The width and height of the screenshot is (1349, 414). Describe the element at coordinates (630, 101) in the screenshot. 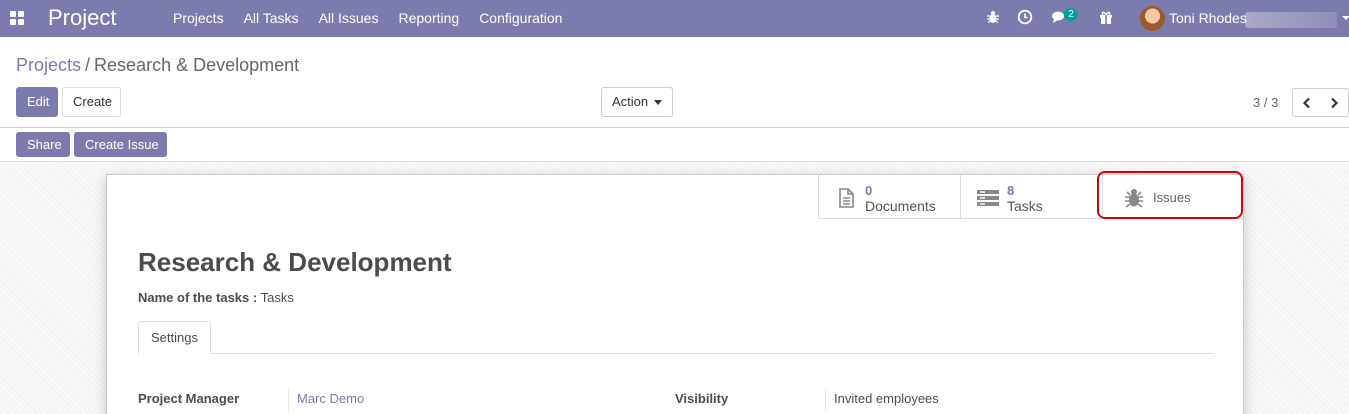

I see `action-button-label: Action` at that location.